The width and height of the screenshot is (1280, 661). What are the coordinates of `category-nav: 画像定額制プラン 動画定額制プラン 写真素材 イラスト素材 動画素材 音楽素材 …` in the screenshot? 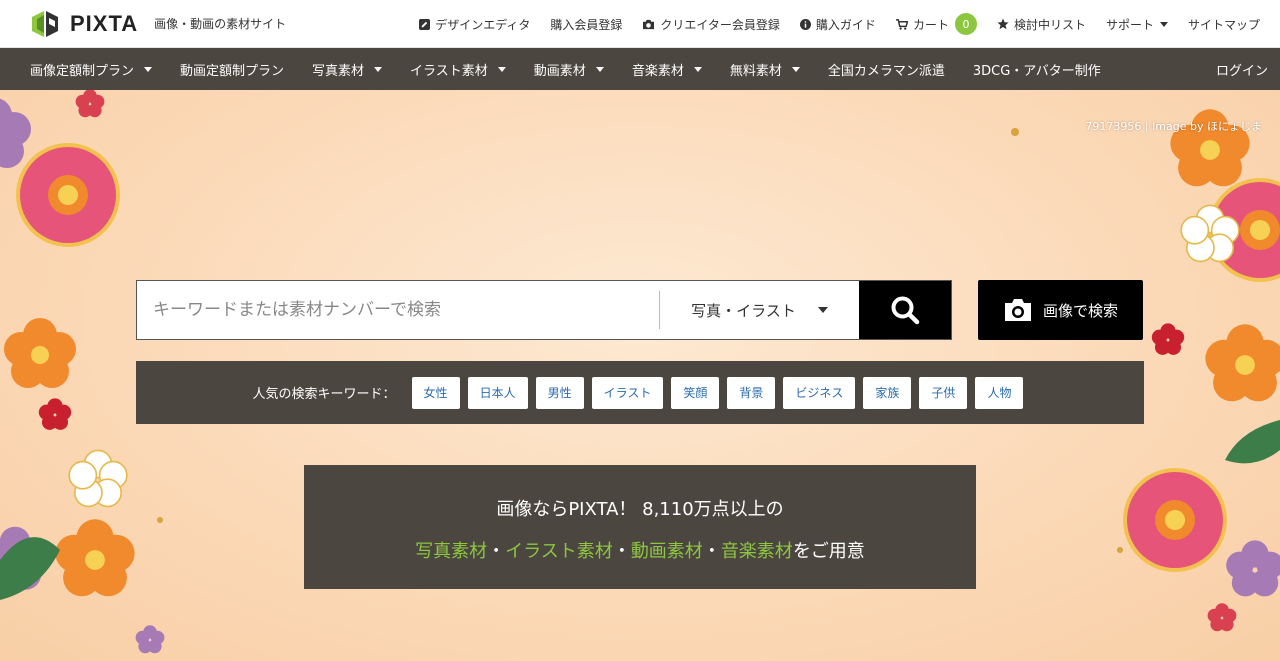 It's located at (640, 69).